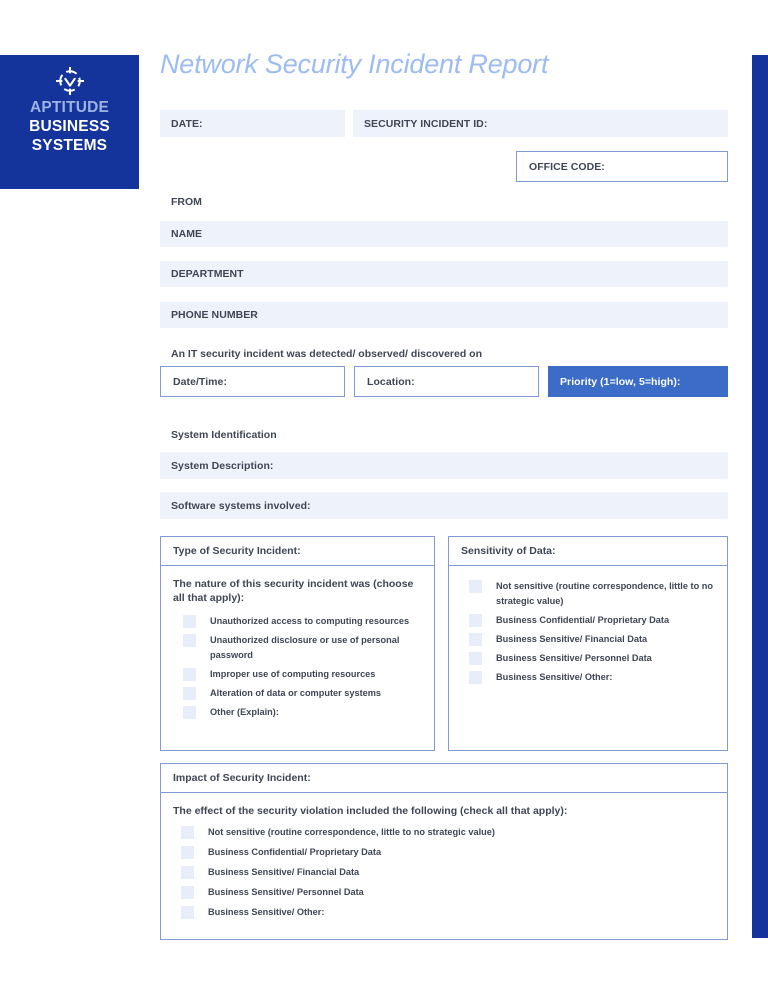  I want to click on phone-number-field: PHONE NUMBER, so click(444, 315).